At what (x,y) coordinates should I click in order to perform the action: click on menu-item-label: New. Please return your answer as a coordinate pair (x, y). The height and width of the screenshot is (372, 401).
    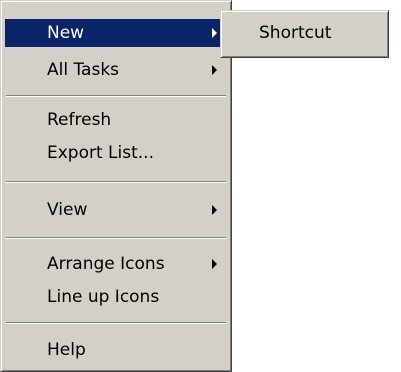
    Looking at the image, I should click on (66, 33).